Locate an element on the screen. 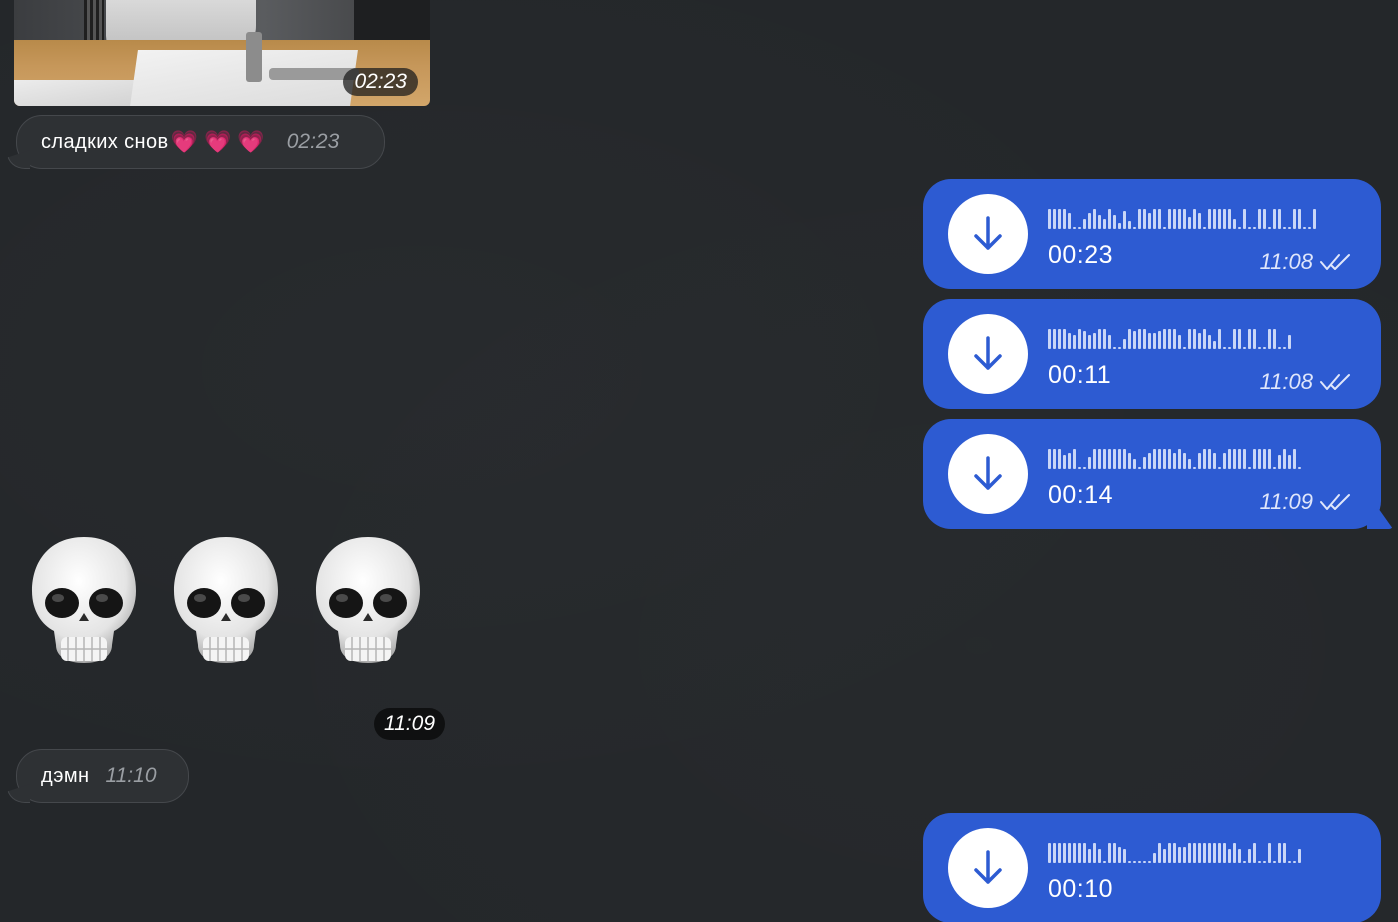 The height and width of the screenshot is (922, 1398). photo-message: 02:23 is located at coordinates (222, 53).